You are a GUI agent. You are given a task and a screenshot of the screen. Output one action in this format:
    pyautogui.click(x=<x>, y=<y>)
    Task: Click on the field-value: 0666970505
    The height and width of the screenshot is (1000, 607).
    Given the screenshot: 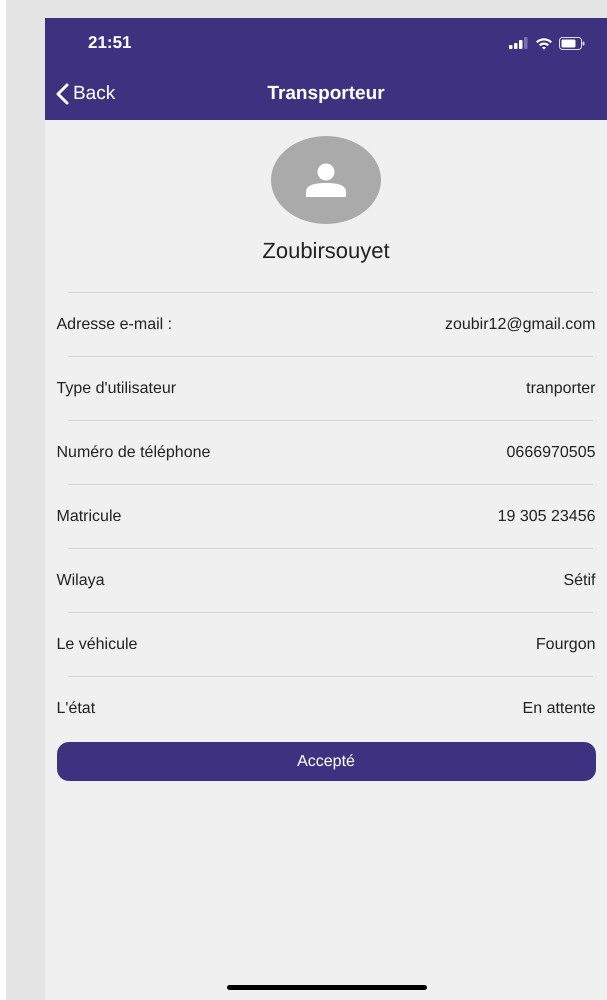 What is the action you would take?
    pyautogui.click(x=551, y=453)
    